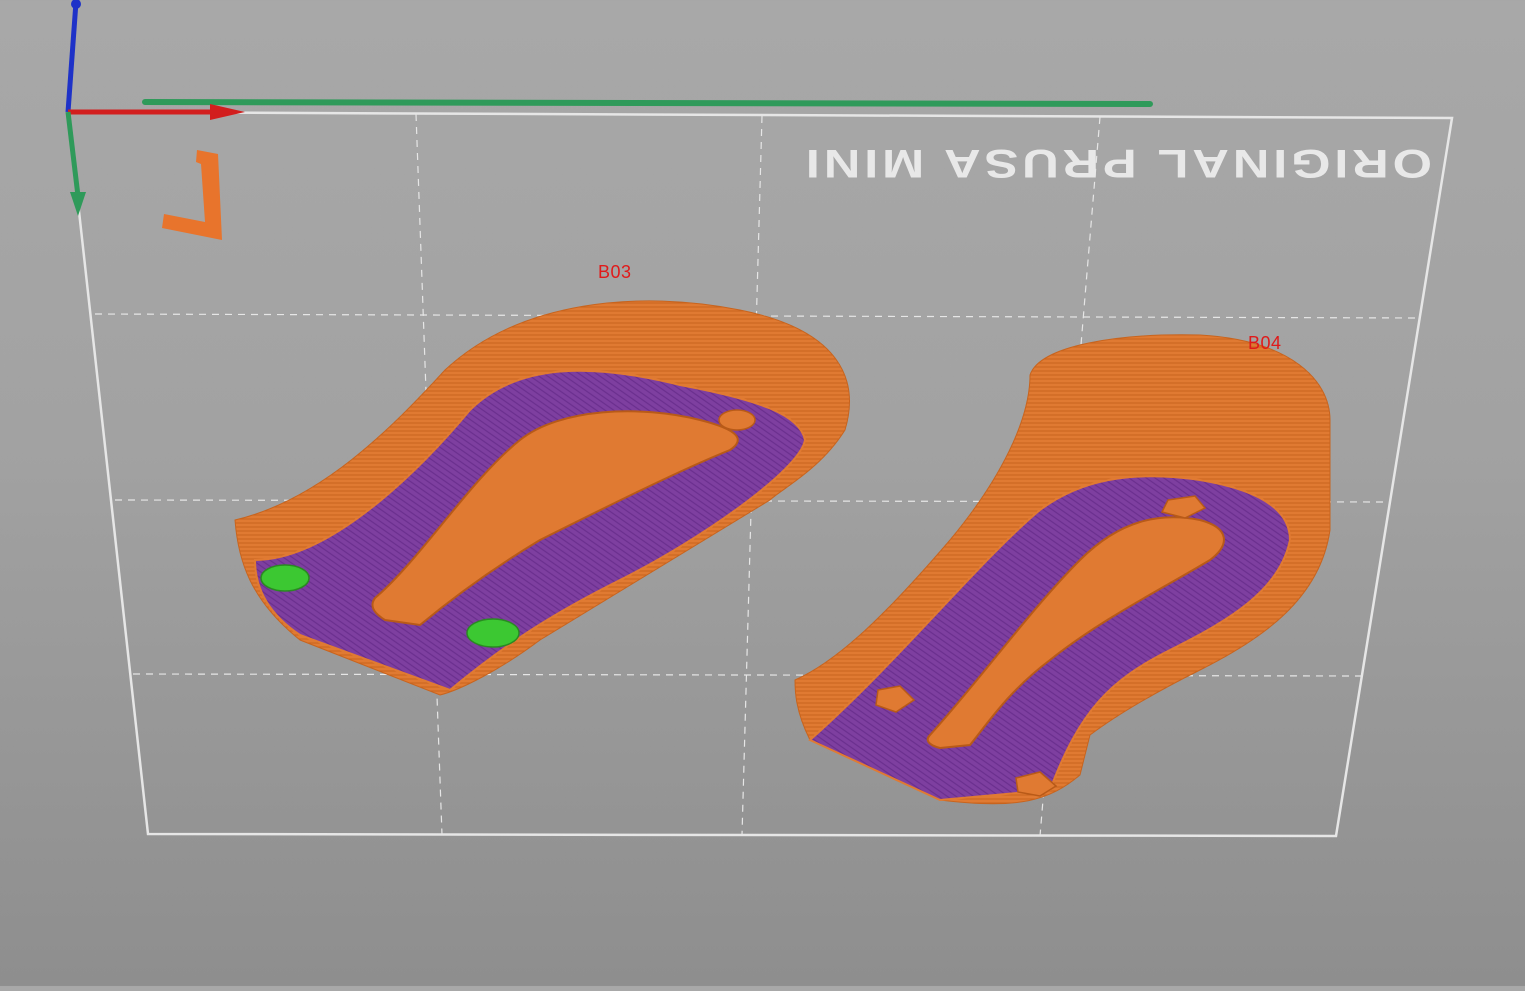 The height and width of the screenshot is (991, 1525). I want to click on object-label-b04: B04, so click(1265, 343).